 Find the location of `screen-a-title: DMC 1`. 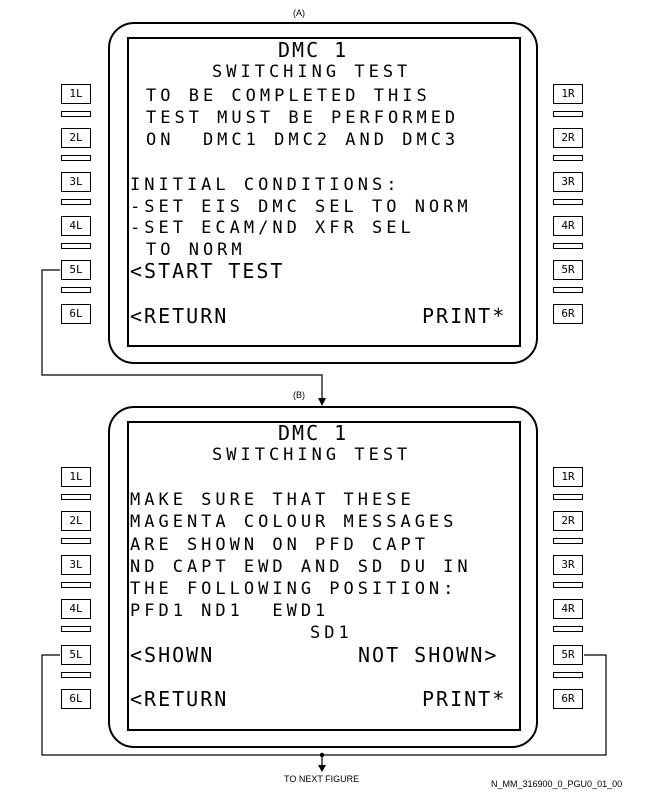

screen-a-title: DMC 1 is located at coordinates (313, 50).